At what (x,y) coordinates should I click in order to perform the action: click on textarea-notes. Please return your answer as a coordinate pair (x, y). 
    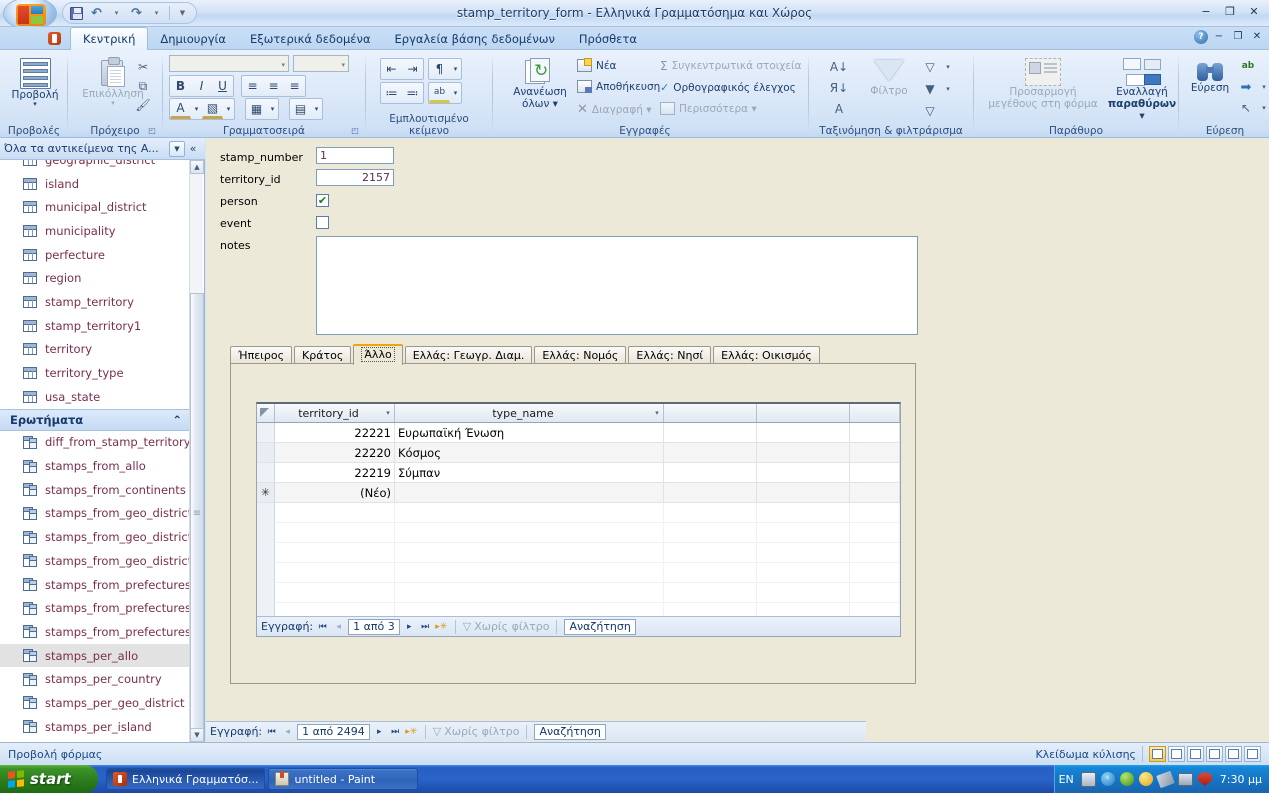
    Looking at the image, I should click on (617, 285).